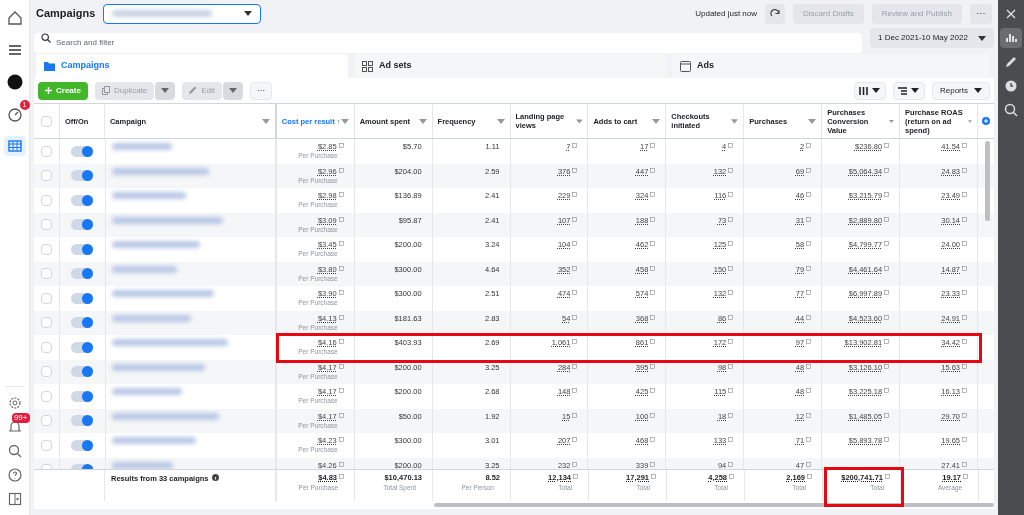 The image size is (1024, 515). I want to click on columns-icon, so click(864, 90).